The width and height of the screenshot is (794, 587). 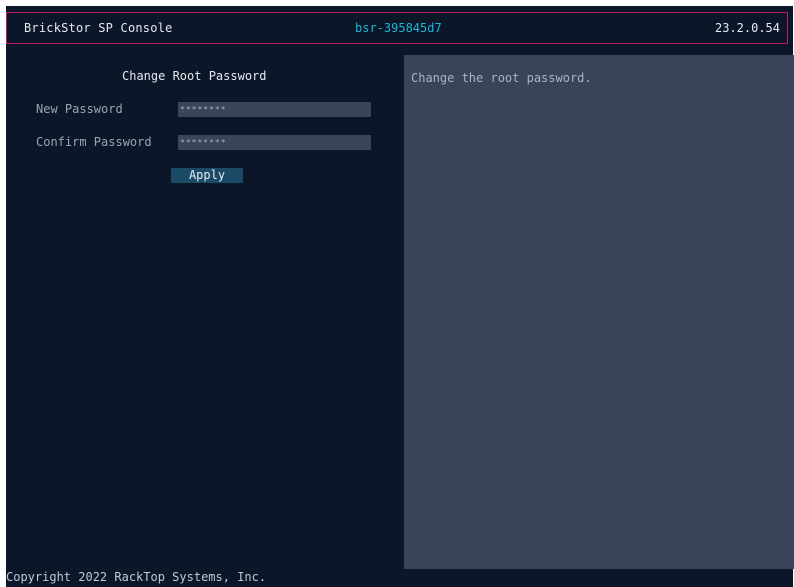 I want to click on form-title: Change Root Password, so click(x=194, y=76).